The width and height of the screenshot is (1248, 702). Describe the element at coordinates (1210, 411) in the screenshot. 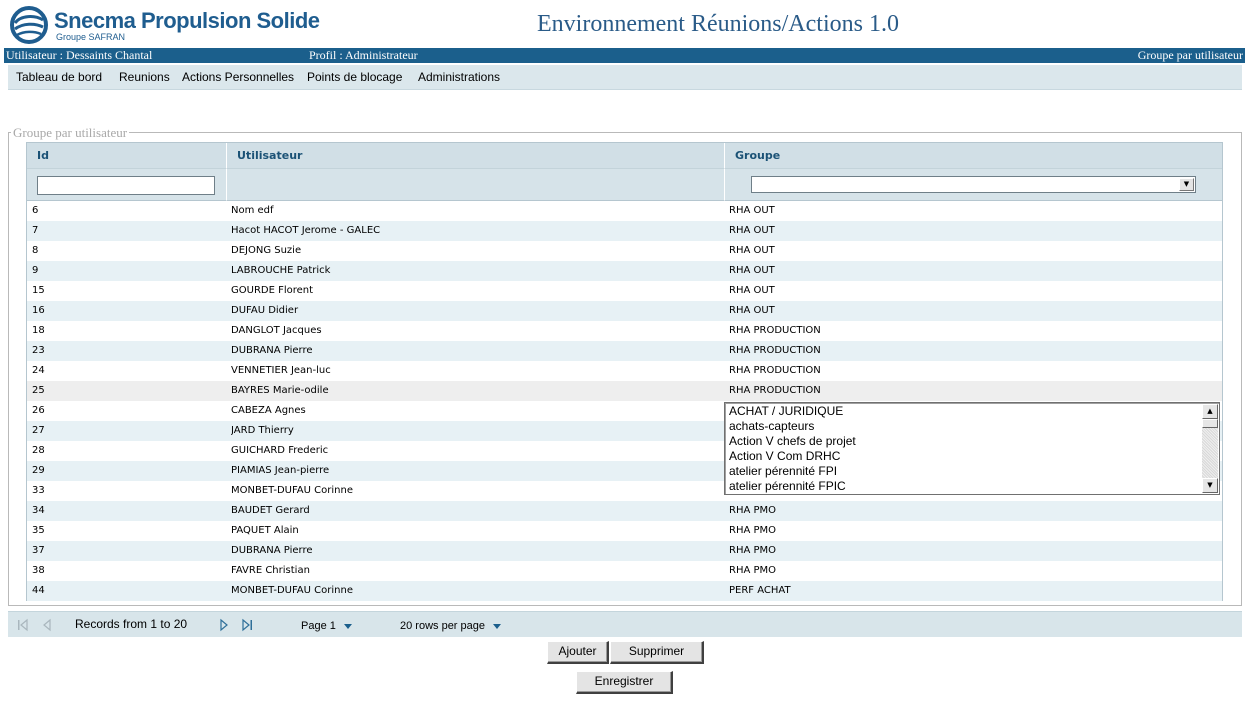

I see `scroll-up-arrow-icon: ▲` at that location.